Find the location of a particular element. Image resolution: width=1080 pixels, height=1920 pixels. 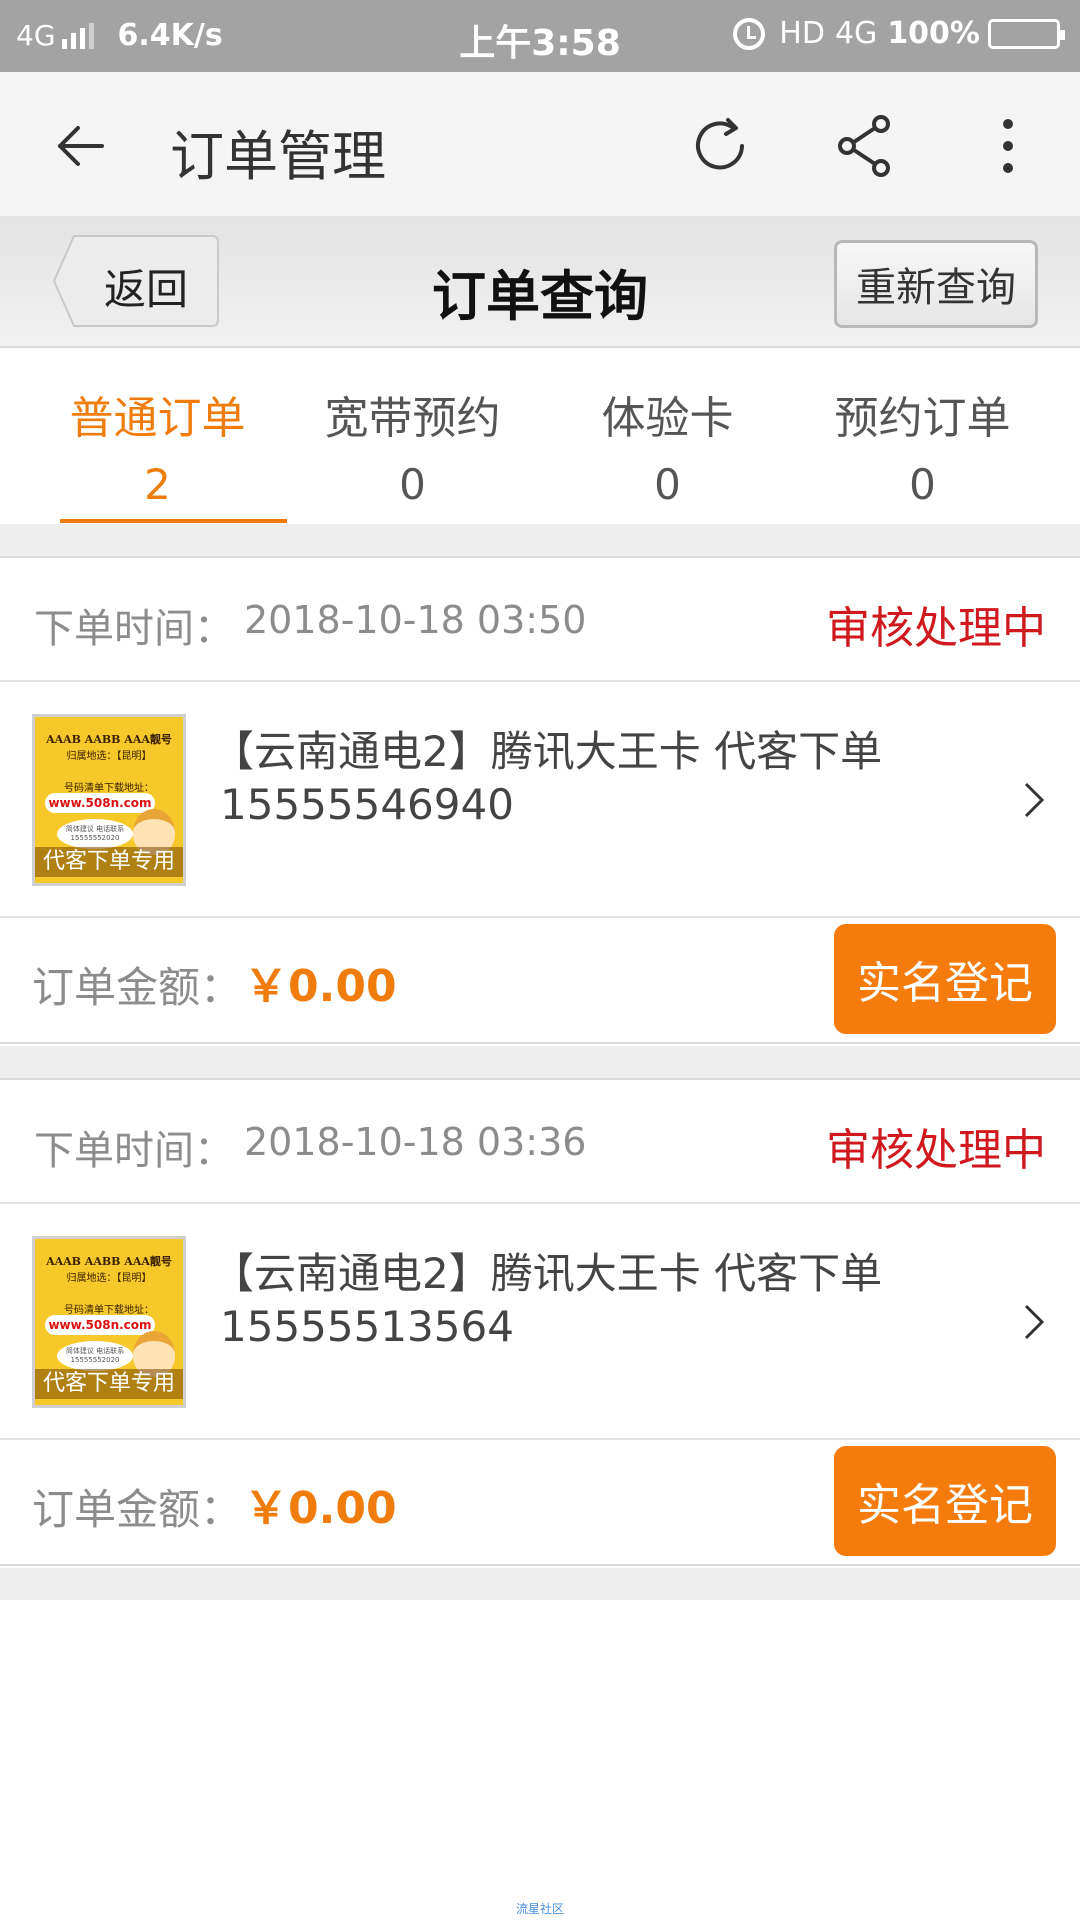

requery-button: 重新查询 is located at coordinates (936, 284).